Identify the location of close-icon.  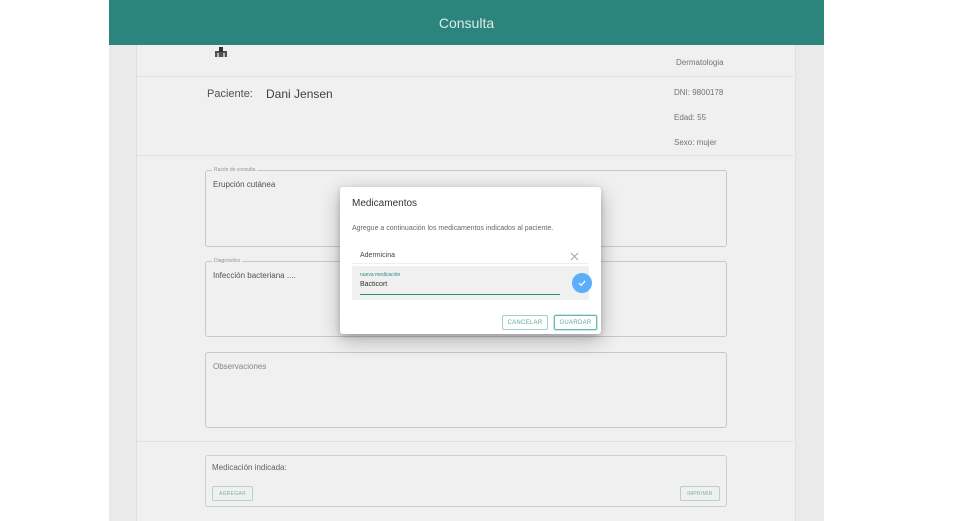
(574, 256).